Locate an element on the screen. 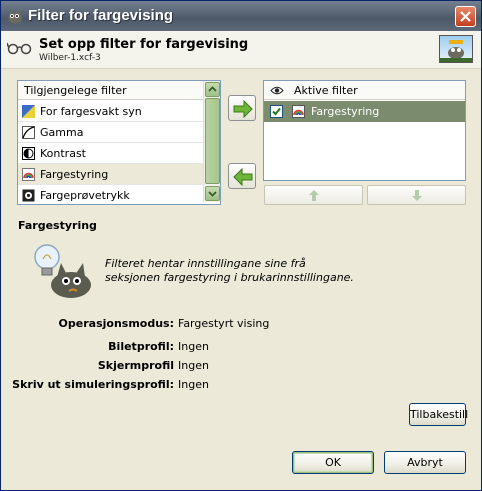  scroll-thumb is located at coordinates (212, 141).